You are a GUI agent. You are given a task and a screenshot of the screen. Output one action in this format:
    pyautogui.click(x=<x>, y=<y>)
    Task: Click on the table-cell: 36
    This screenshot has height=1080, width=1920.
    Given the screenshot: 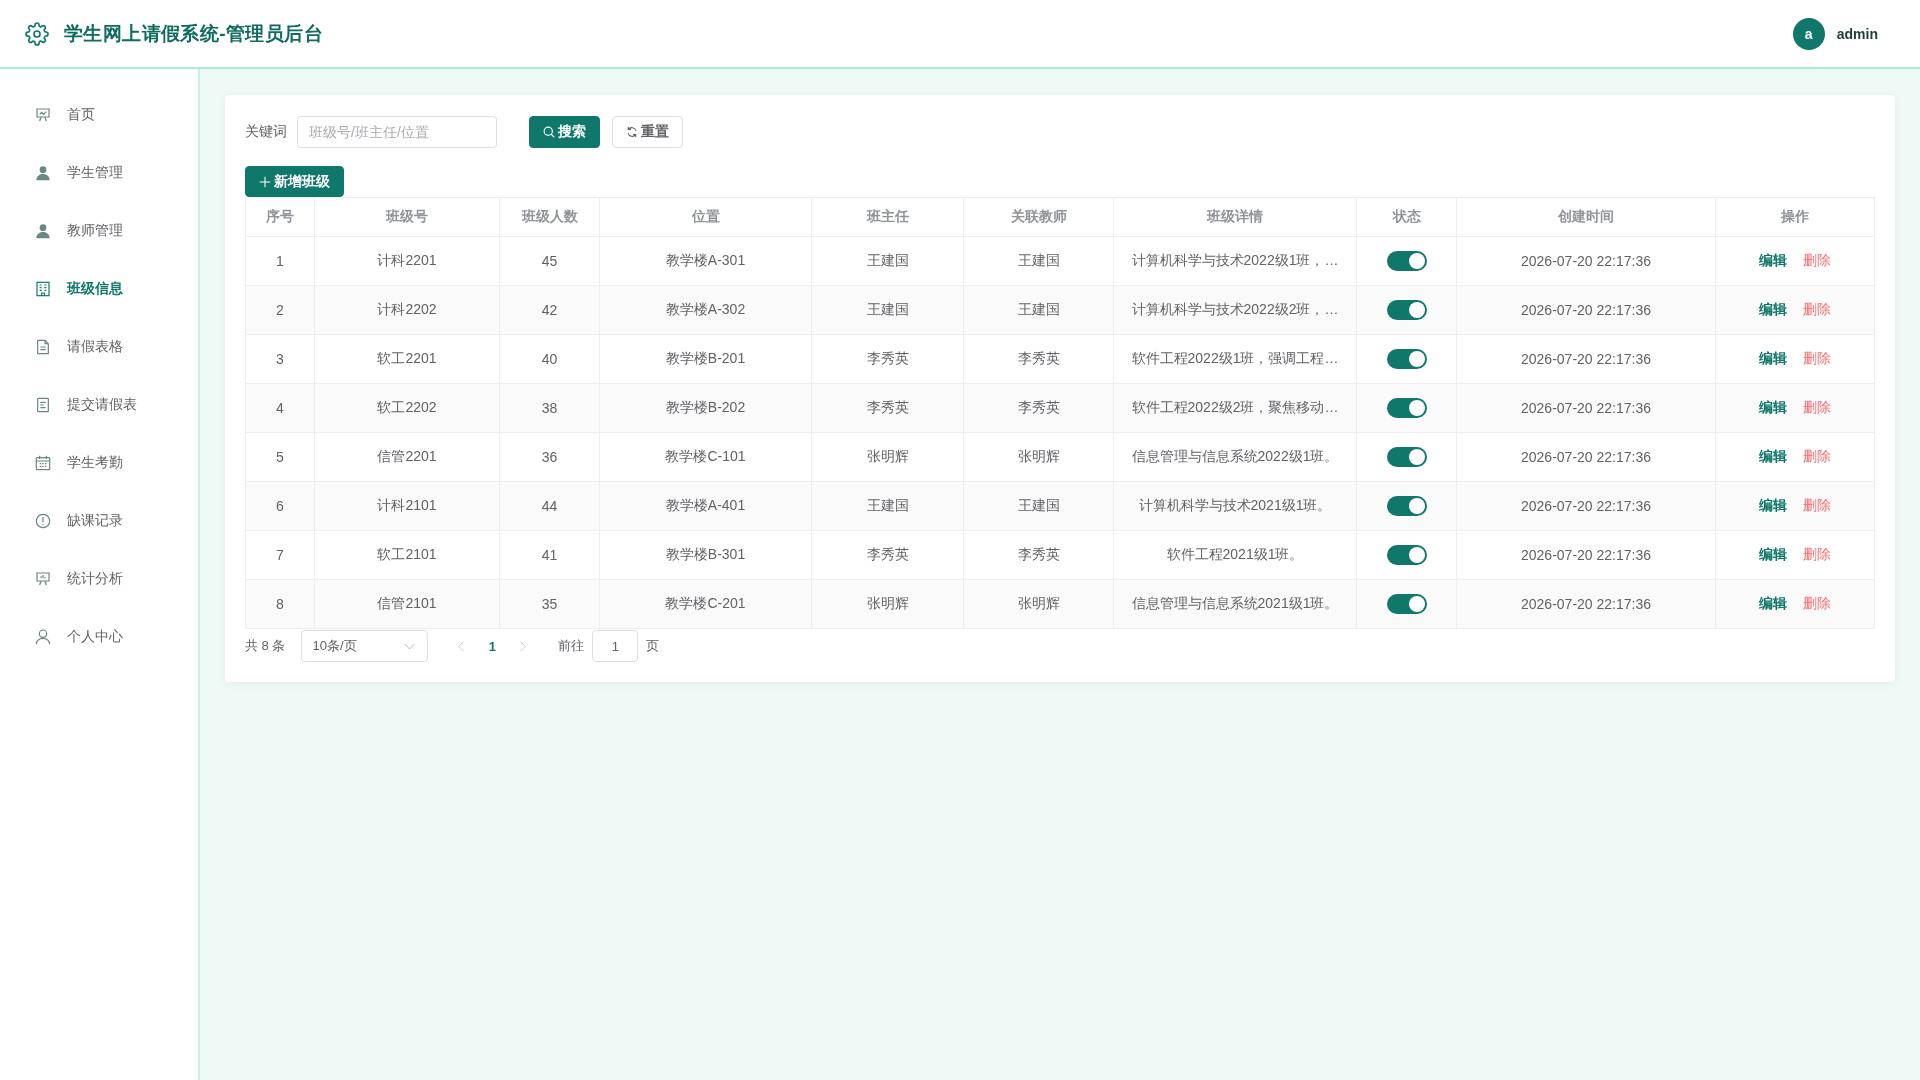 What is the action you would take?
    pyautogui.click(x=549, y=457)
    